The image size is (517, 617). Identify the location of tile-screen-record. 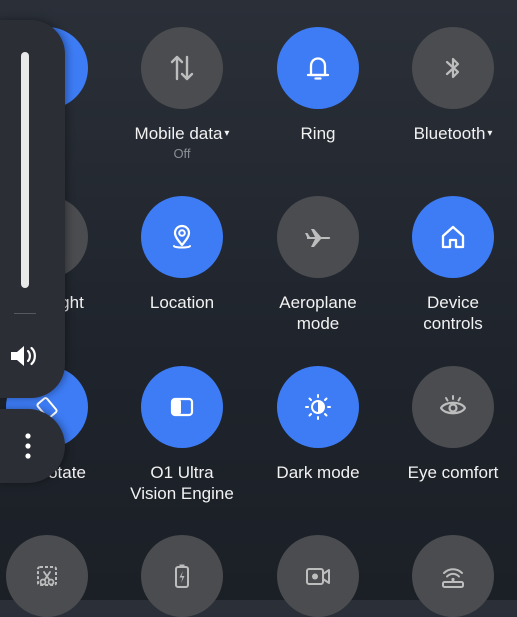
(318, 576).